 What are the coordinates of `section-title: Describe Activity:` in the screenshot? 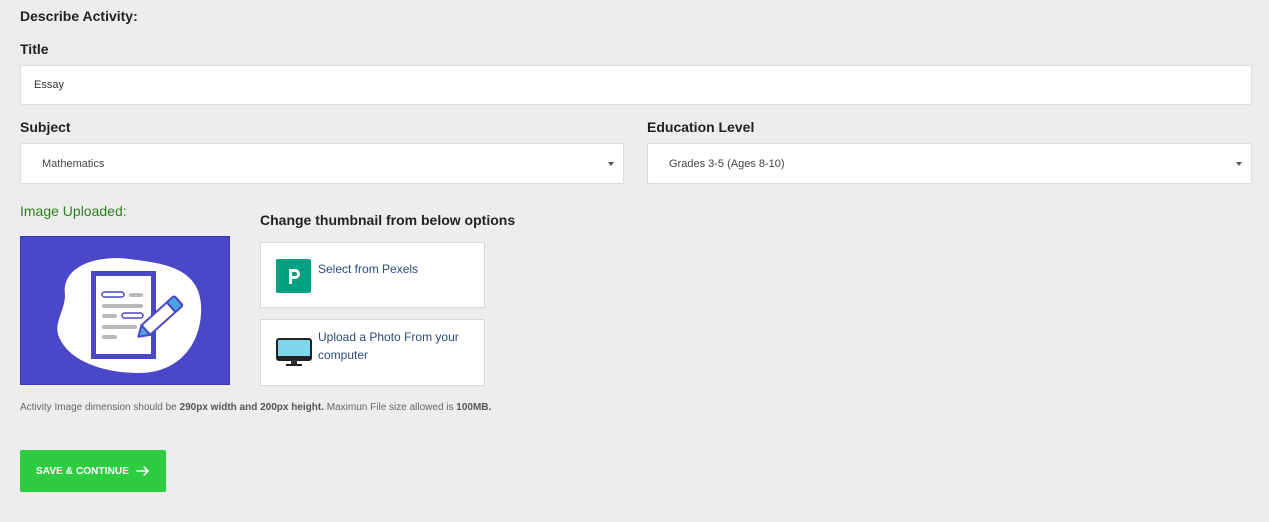 It's located at (79, 16).